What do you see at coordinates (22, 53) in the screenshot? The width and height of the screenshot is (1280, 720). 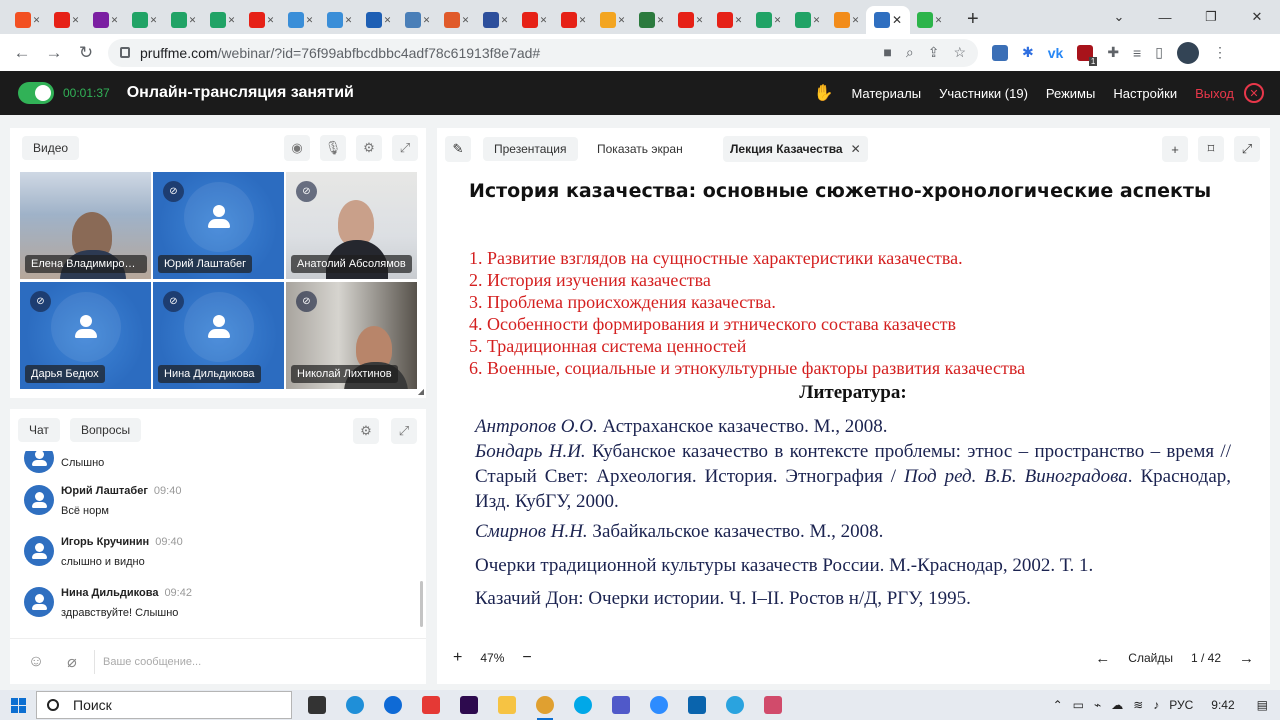 I see `back-arrow-icon: ←` at bounding box center [22, 53].